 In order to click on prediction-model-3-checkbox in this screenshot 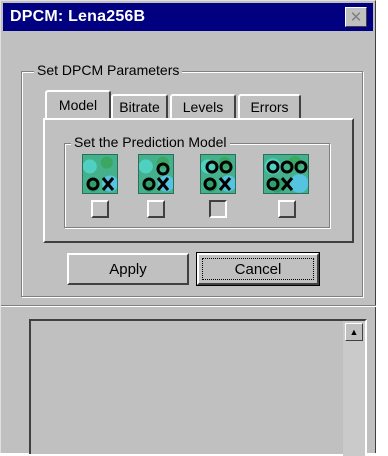, I will do `click(218, 209)`.